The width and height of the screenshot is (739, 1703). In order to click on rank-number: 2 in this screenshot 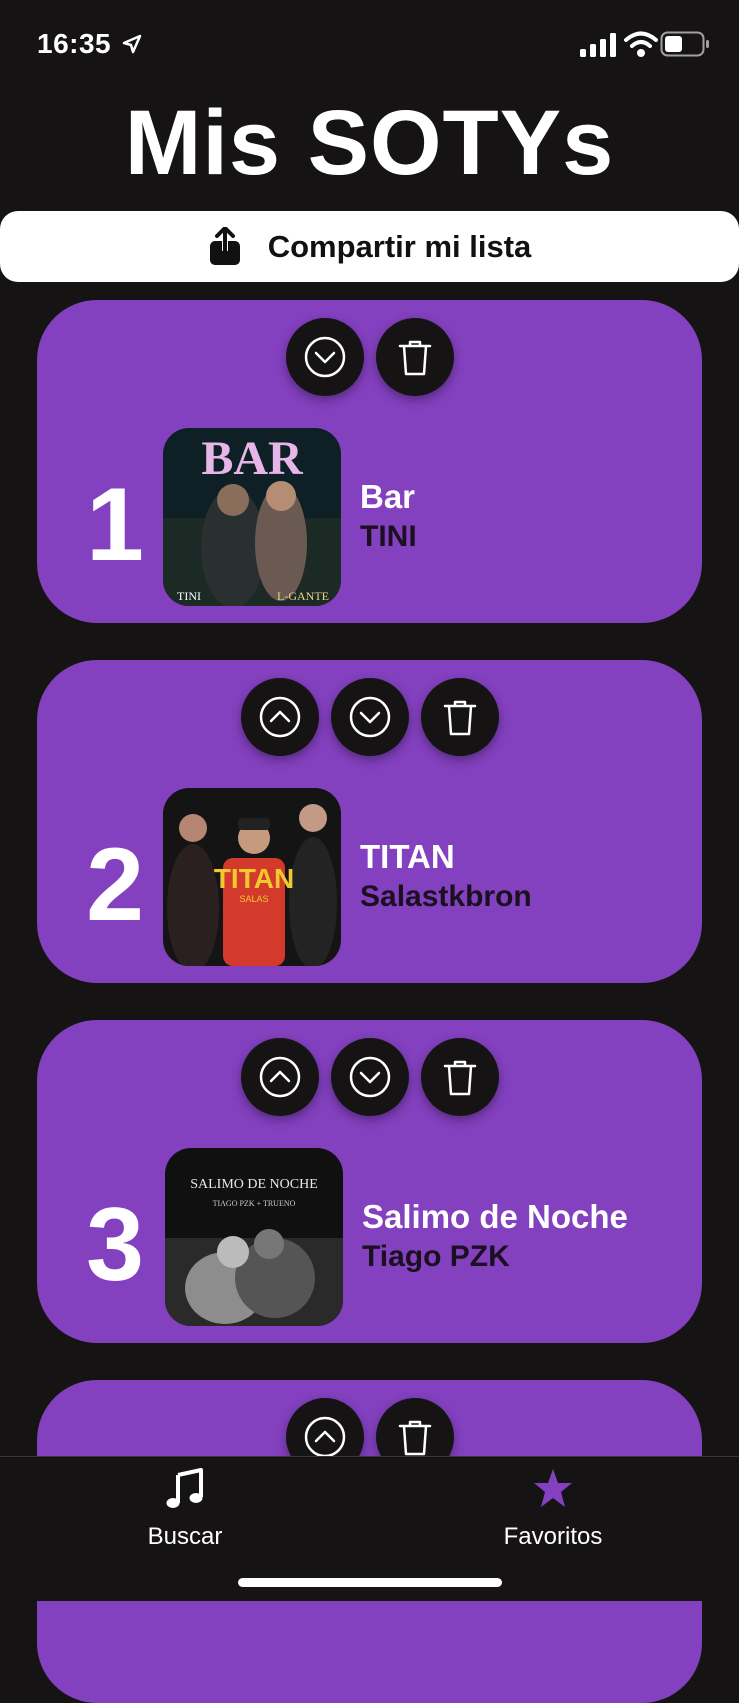, I will do `click(115, 885)`.